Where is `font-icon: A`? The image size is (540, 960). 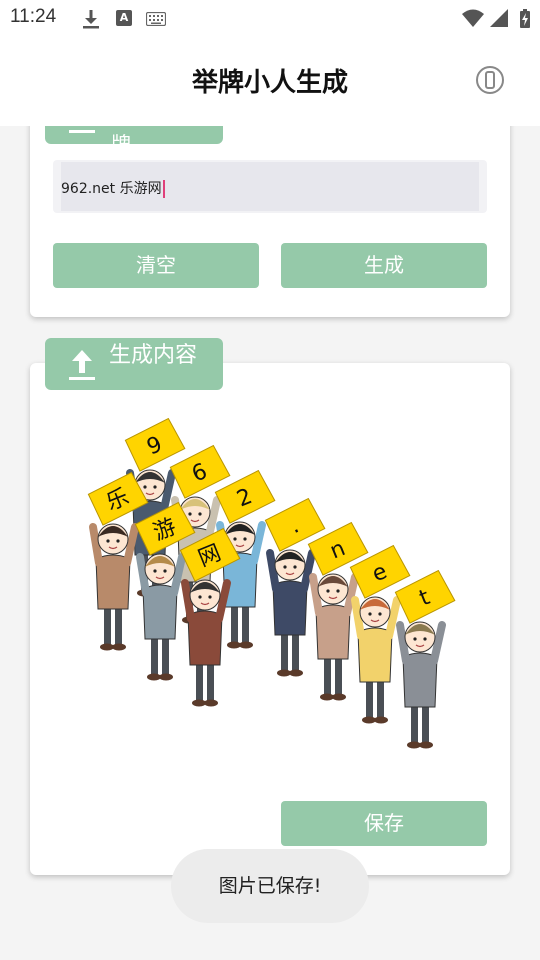 font-icon: A is located at coordinates (124, 18).